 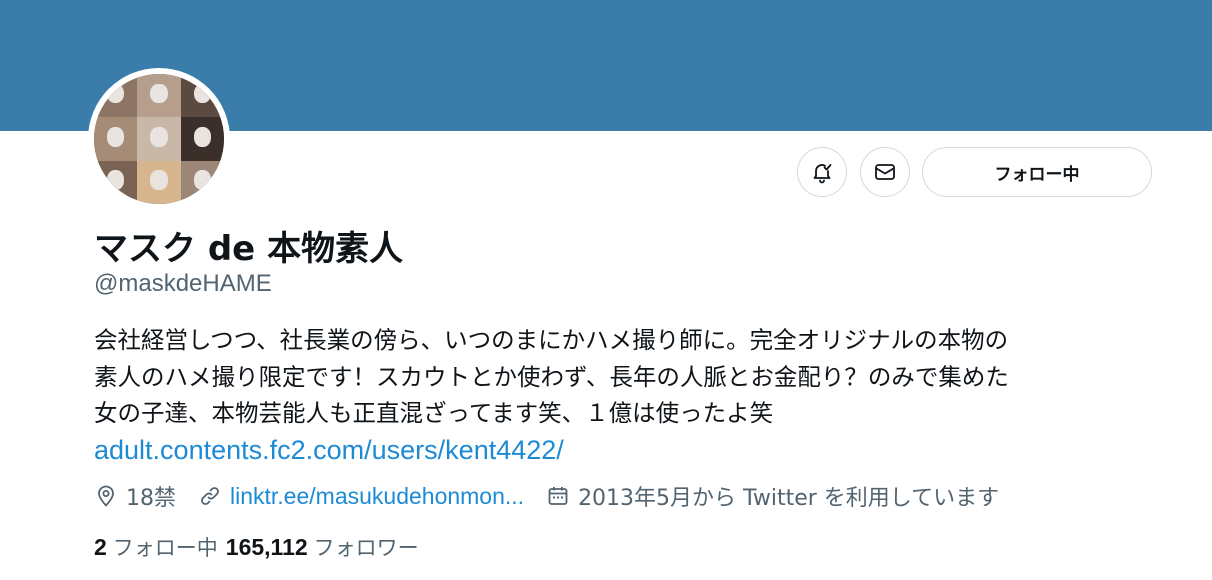 I want to click on display-name: マスク de 本物素人, so click(x=249, y=249).